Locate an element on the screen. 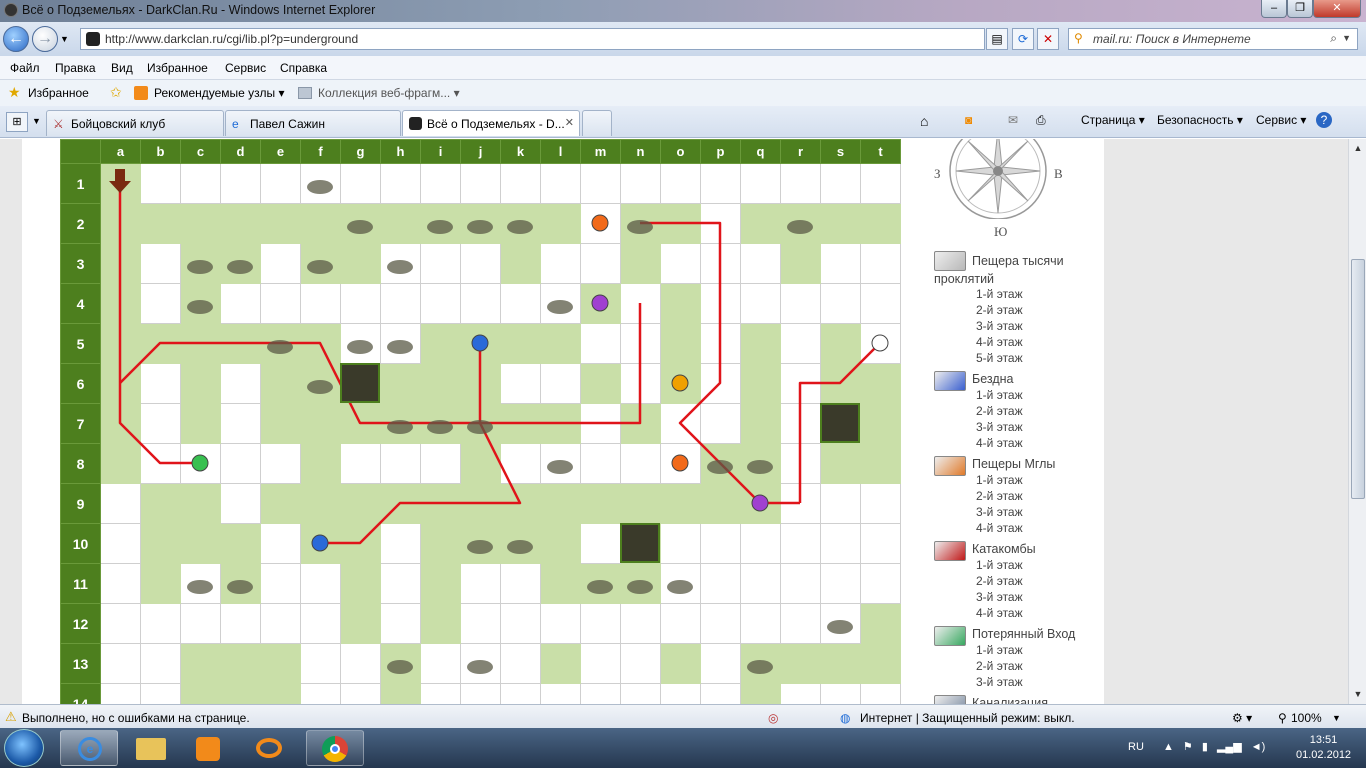 This screenshot has width=1366, height=768. grid-row: 2 is located at coordinates (480, 223).